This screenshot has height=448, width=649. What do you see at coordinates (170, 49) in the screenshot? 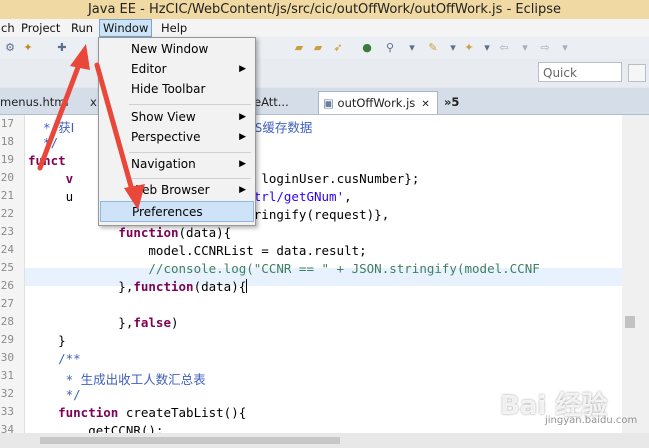
I see `menu-item-label: New Window` at bounding box center [170, 49].